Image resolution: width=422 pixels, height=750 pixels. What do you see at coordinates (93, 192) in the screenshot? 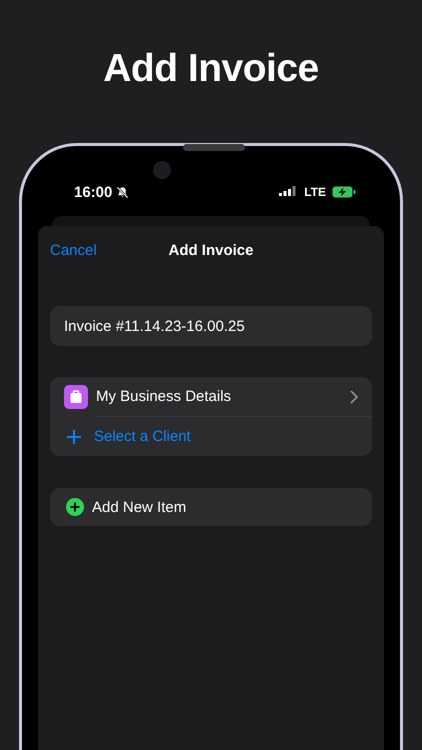
I see `status-time: 16:00` at bounding box center [93, 192].